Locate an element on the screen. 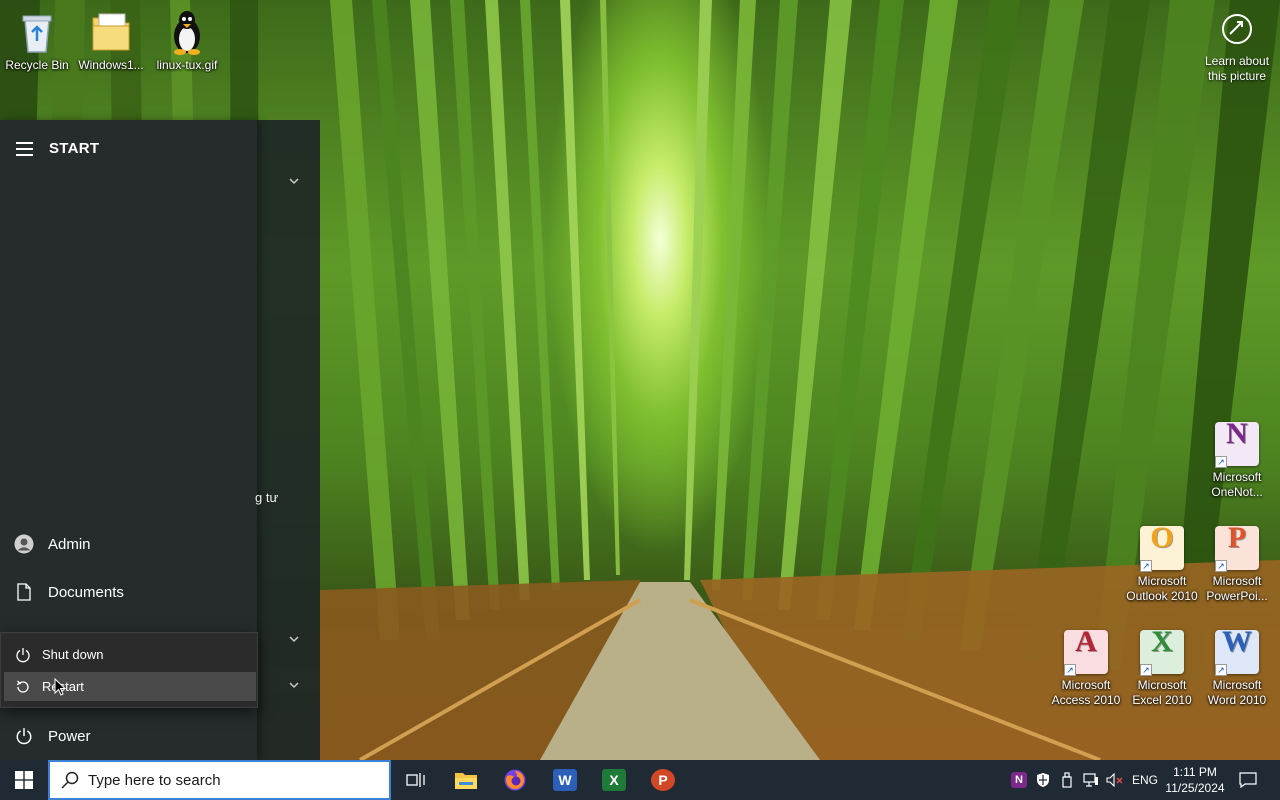 Image resolution: width=1280 pixels, height=800 pixels. firefox-icon is located at coordinates (515, 780).